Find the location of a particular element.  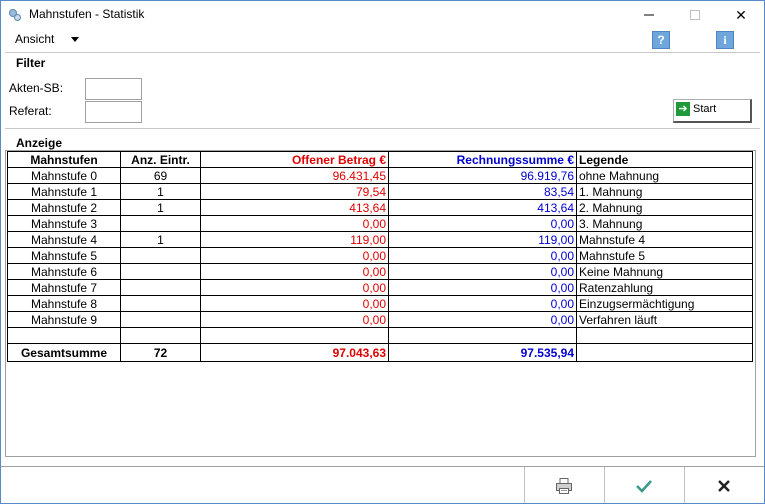

close-icon: ✕ is located at coordinates (741, 14).